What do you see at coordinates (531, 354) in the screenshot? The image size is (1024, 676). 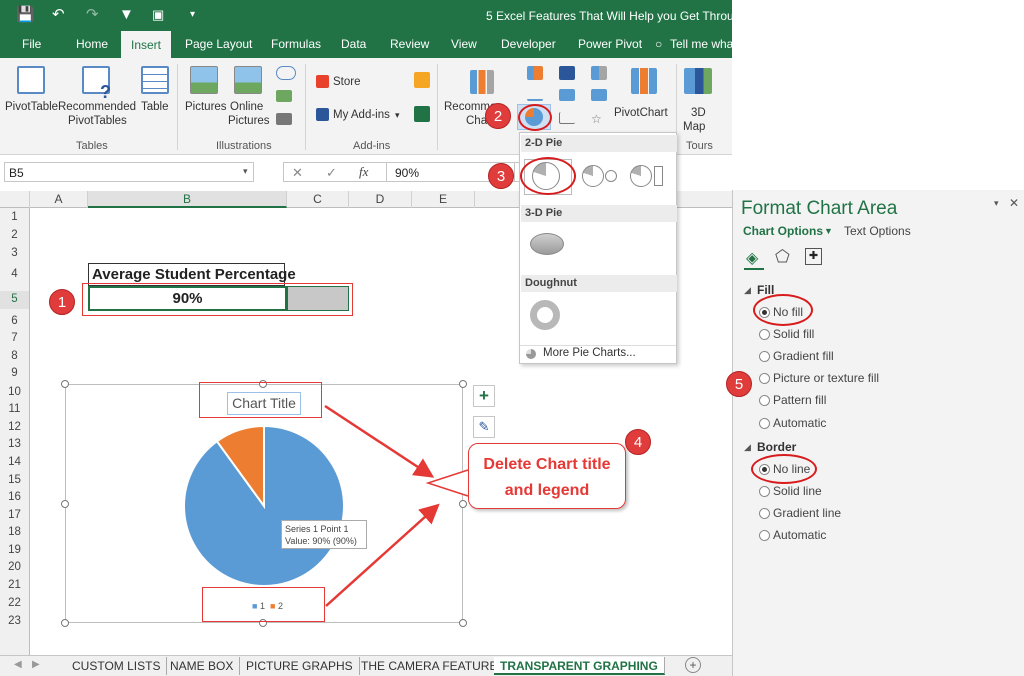 I see `more-pie-icon` at bounding box center [531, 354].